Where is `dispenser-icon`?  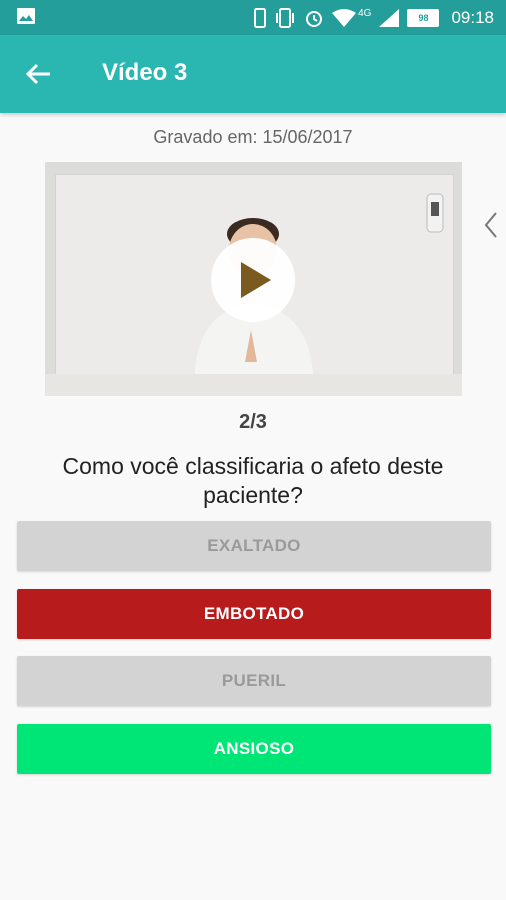 dispenser-icon is located at coordinates (435, 213).